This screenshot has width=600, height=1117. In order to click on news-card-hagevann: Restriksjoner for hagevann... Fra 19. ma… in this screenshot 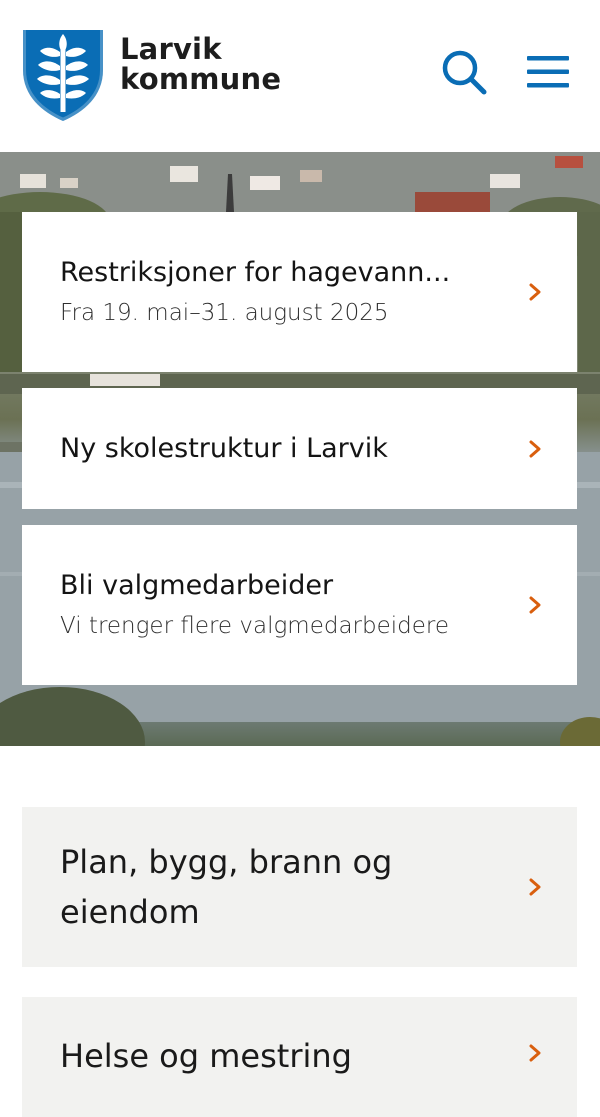, I will do `click(299, 292)`.